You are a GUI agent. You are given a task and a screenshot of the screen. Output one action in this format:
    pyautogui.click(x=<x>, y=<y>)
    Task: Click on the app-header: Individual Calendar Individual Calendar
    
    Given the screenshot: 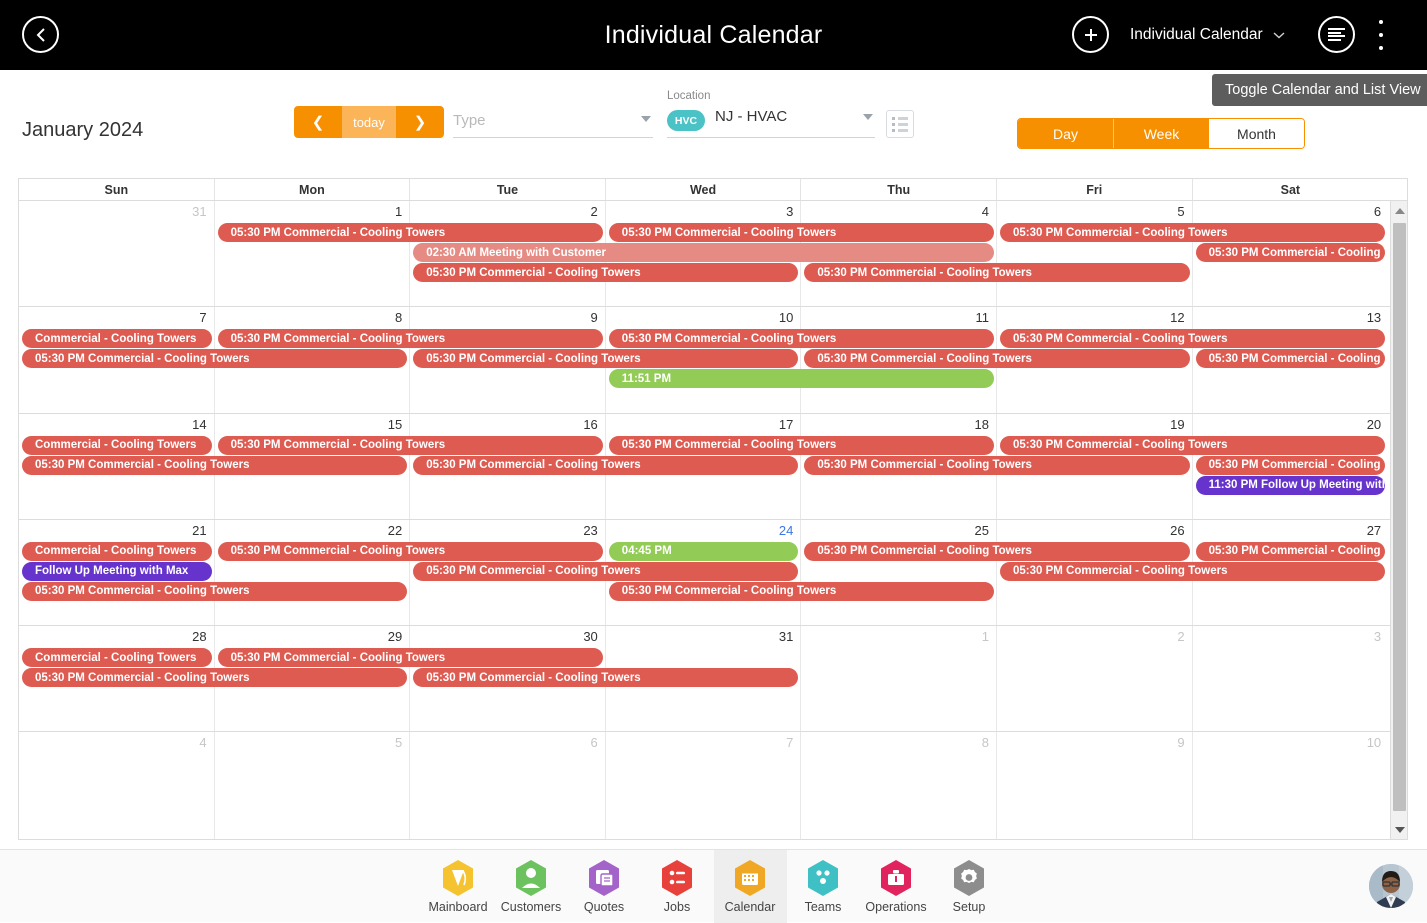 What is the action you would take?
    pyautogui.click(x=713, y=35)
    